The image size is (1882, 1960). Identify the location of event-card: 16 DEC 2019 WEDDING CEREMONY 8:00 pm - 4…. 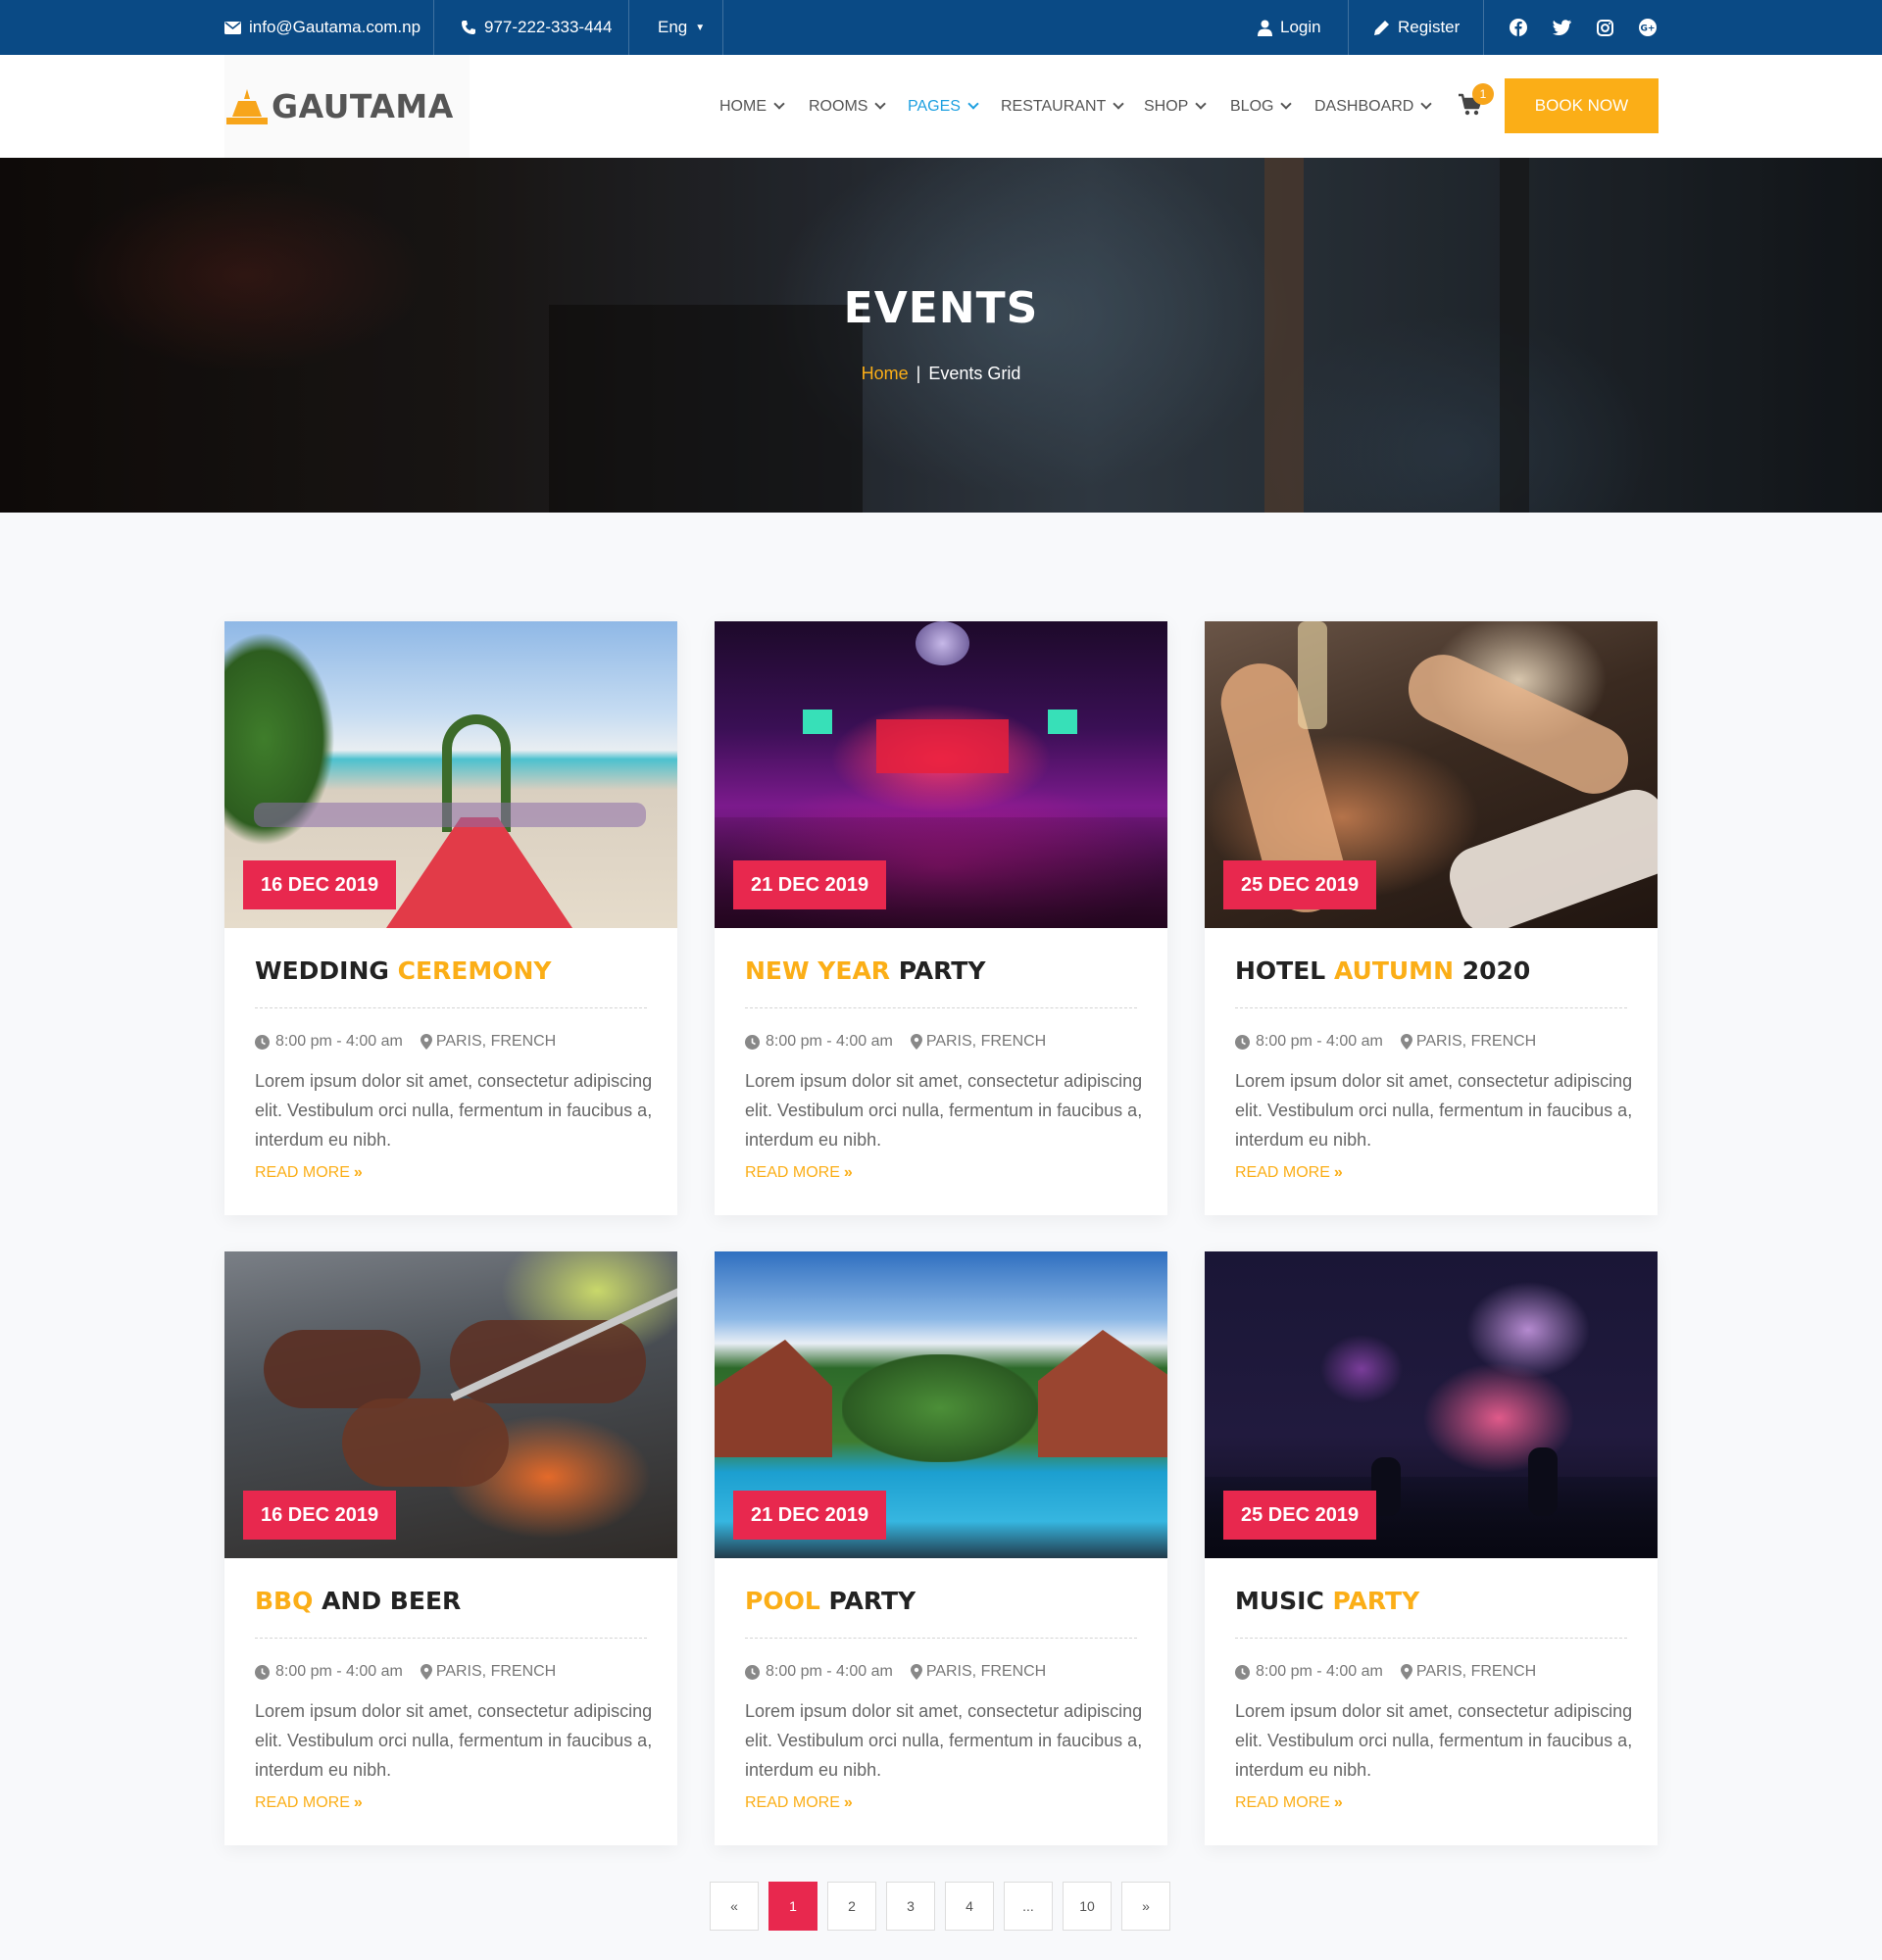
(450, 918).